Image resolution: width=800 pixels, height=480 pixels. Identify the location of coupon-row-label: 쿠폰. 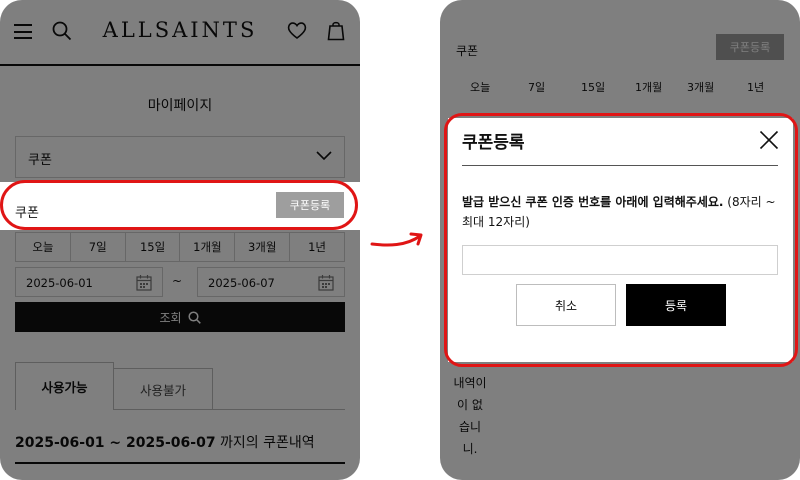
(27, 213).